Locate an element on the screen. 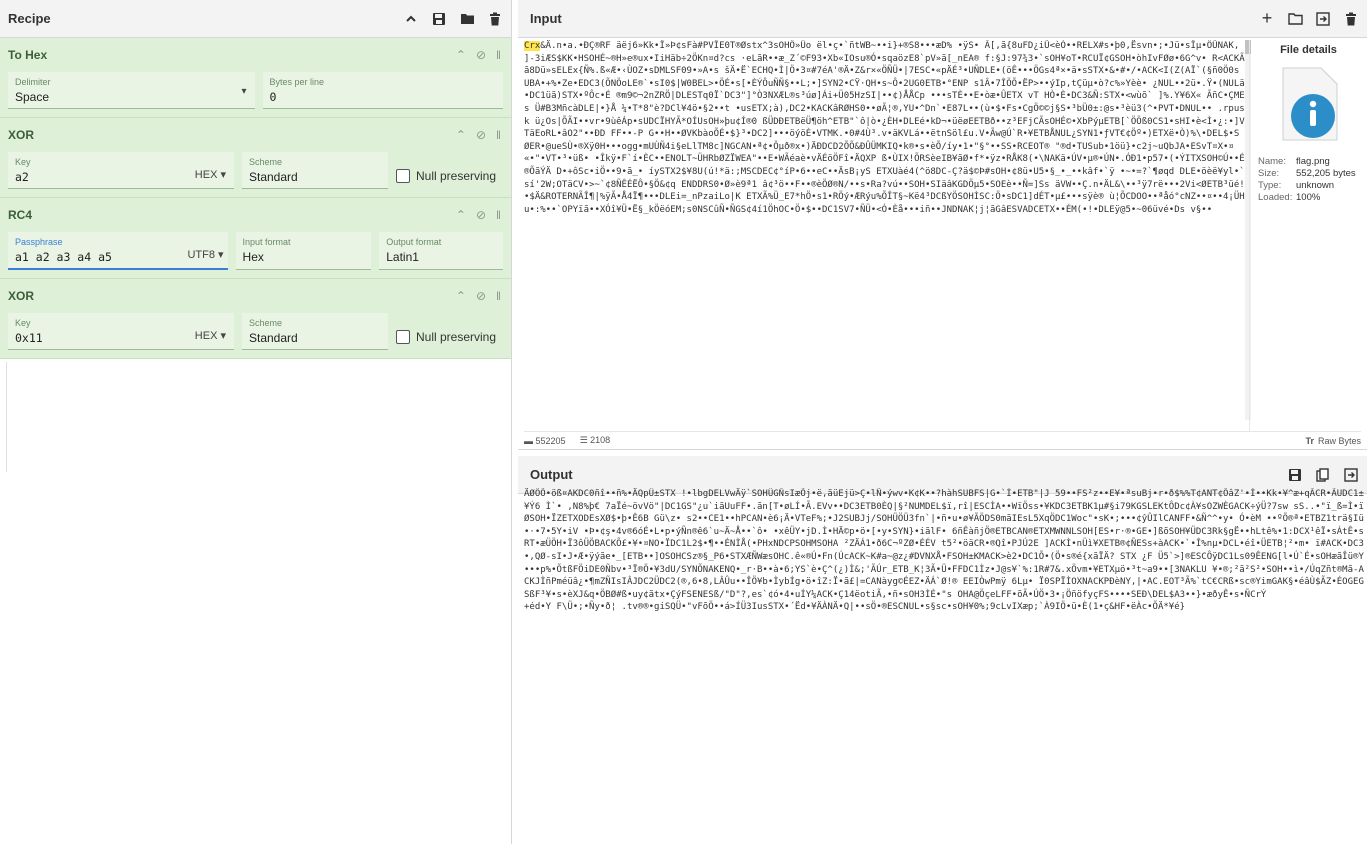  bytes-per-line-value: 0 is located at coordinates (273, 97).